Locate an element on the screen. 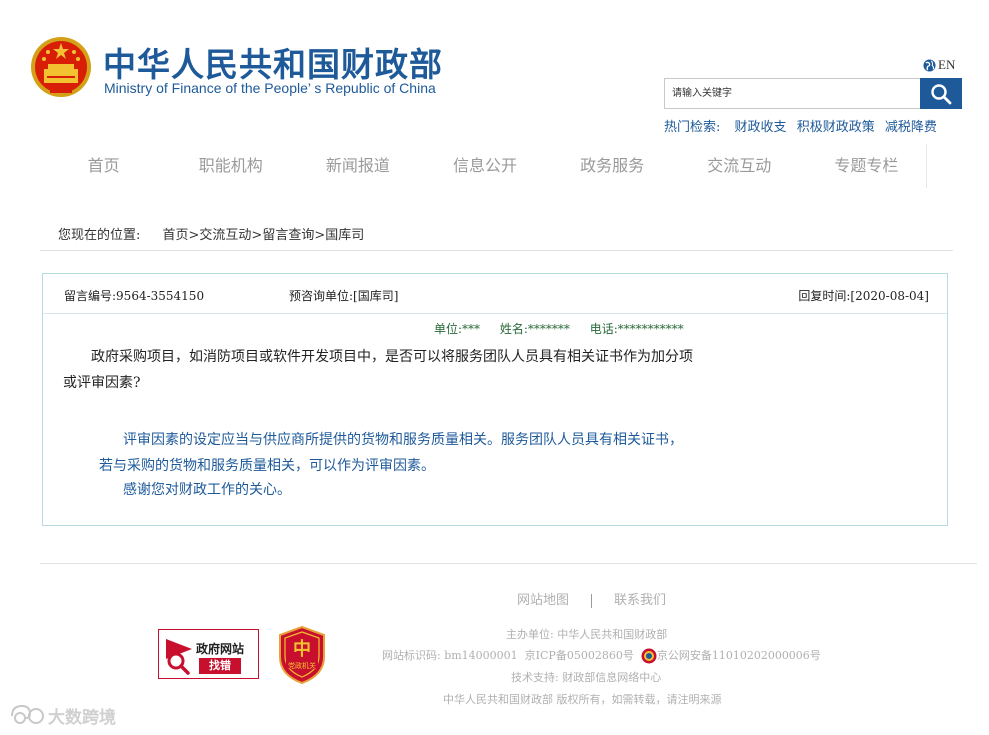  message-unit: 预咨询单位:[国库司] is located at coordinates (344, 296).